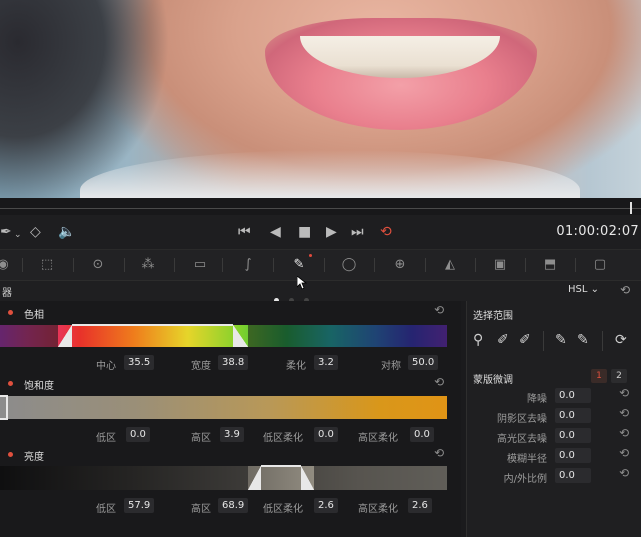 This screenshot has width=641, height=537. What do you see at coordinates (331, 232) in the screenshot?
I see `play-button: ▶` at bounding box center [331, 232].